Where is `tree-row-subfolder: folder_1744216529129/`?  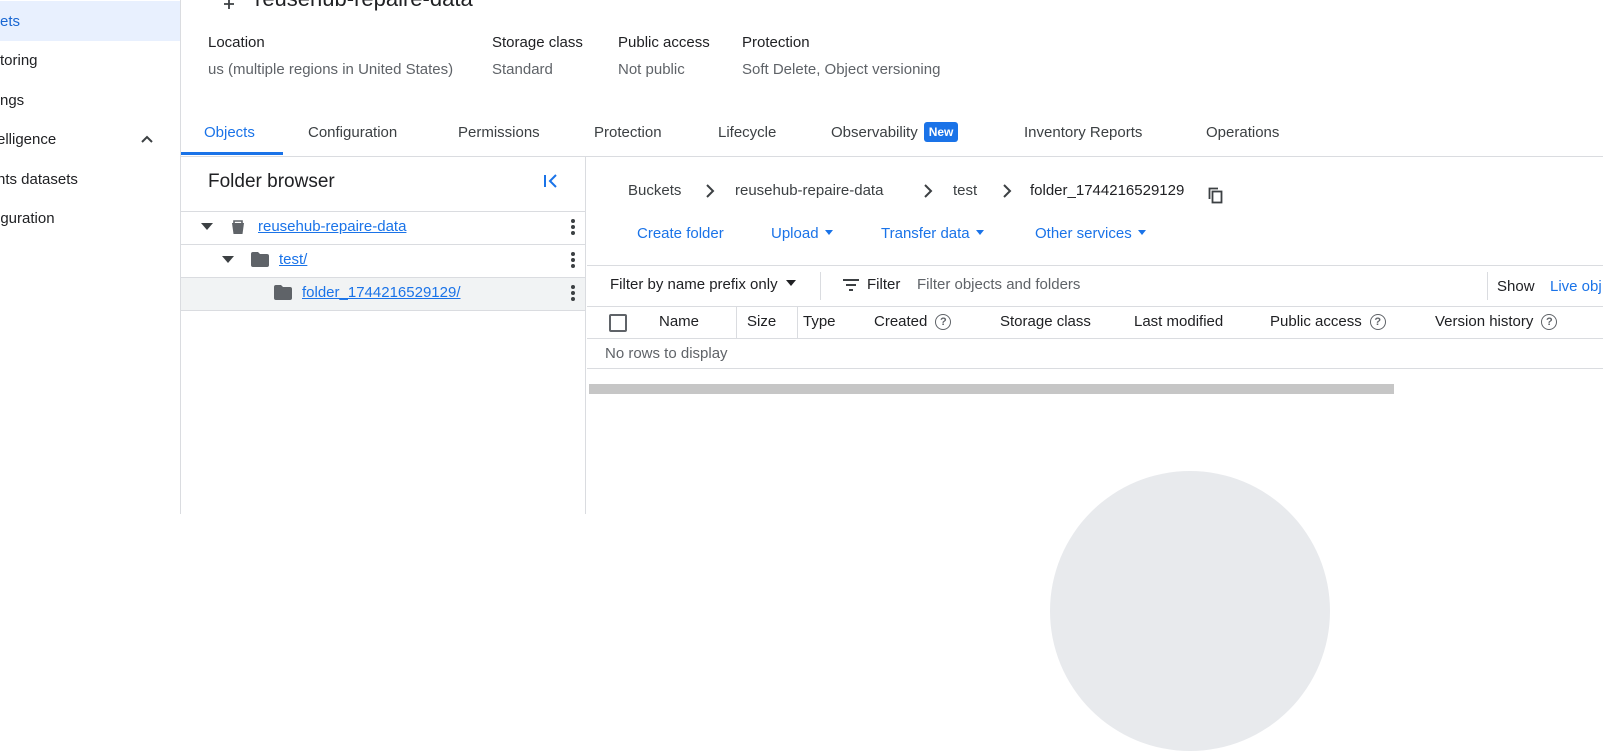
tree-row-subfolder: folder_1744216529129/ is located at coordinates (383, 294).